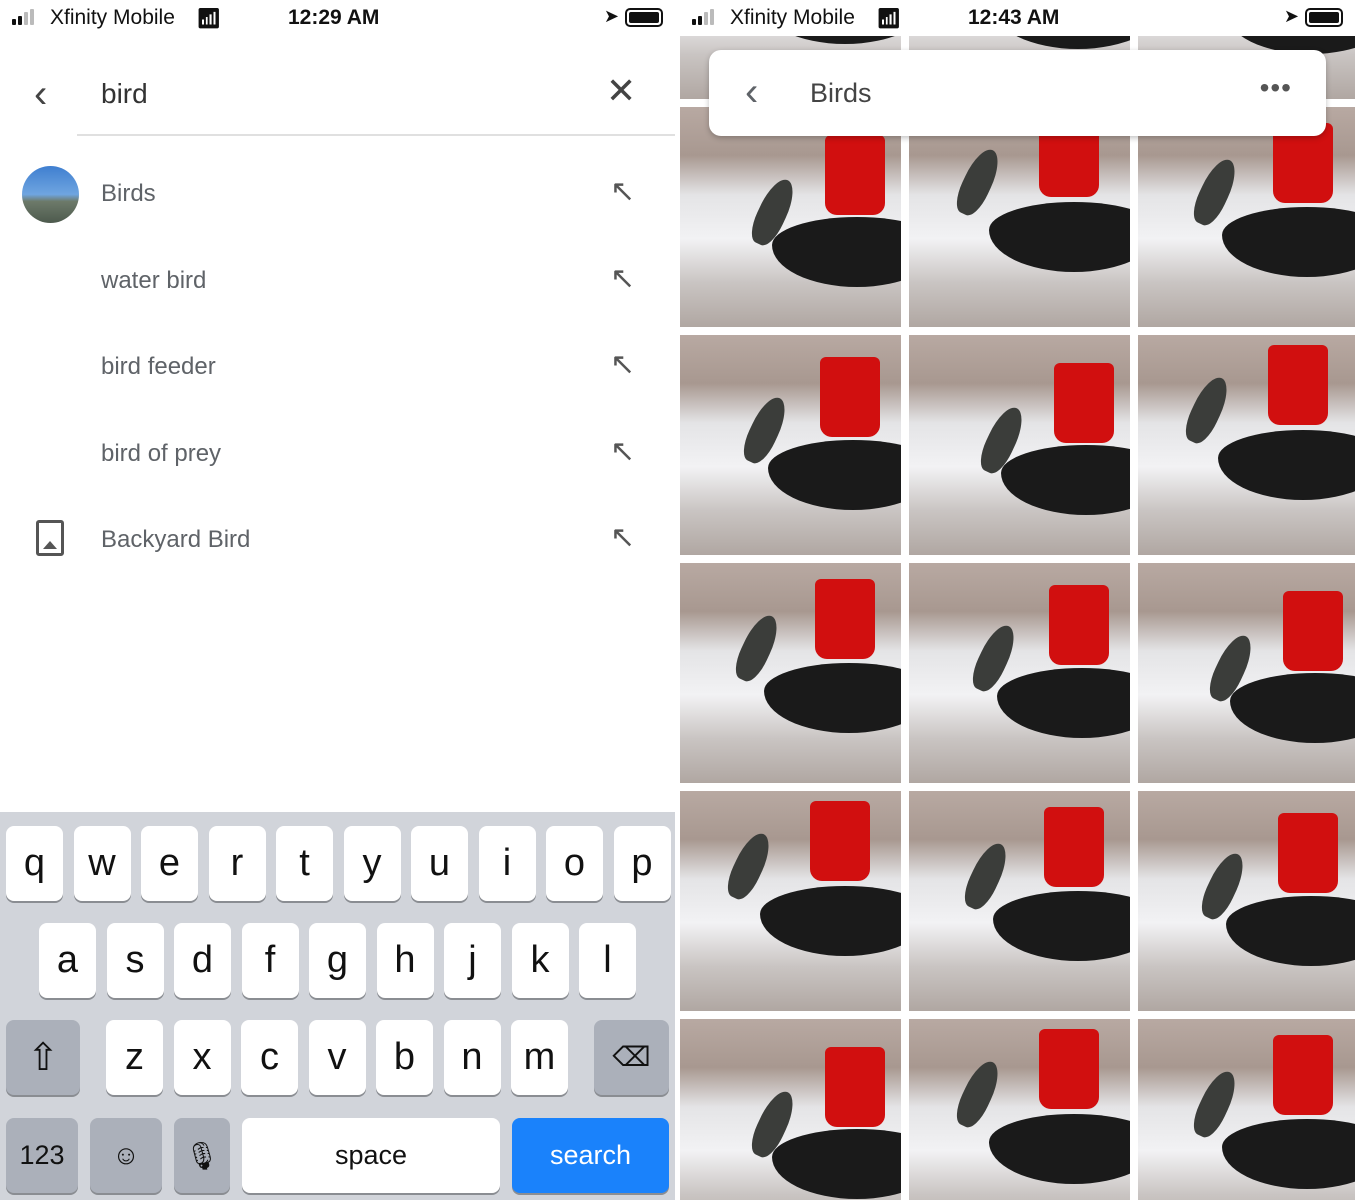  What do you see at coordinates (134, 1057) in the screenshot?
I see `key-z: z` at bounding box center [134, 1057].